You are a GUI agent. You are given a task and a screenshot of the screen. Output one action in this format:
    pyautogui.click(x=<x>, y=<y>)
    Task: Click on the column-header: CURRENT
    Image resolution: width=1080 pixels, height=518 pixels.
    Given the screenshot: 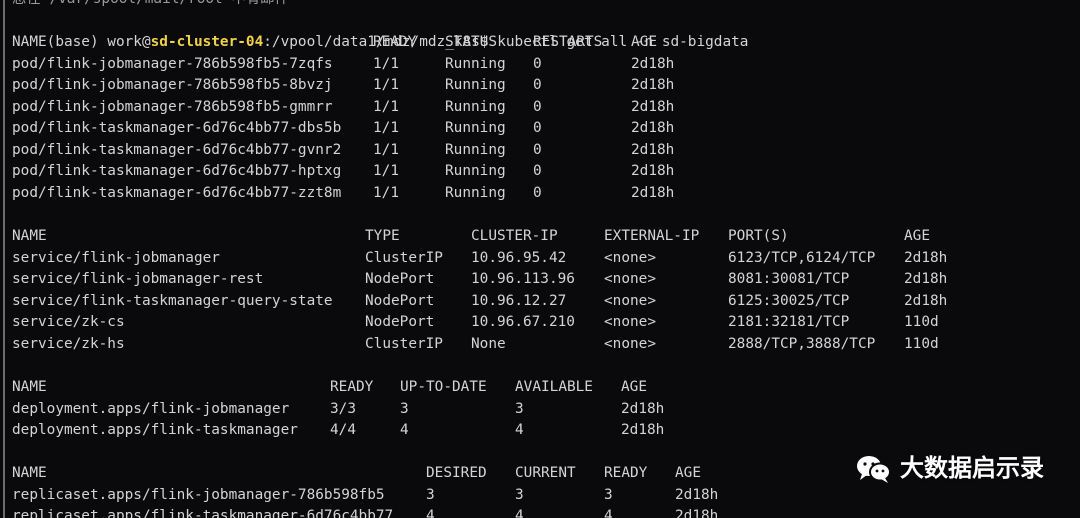 What is the action you would take?
    pyautogui.click(x=545, y=473)
    